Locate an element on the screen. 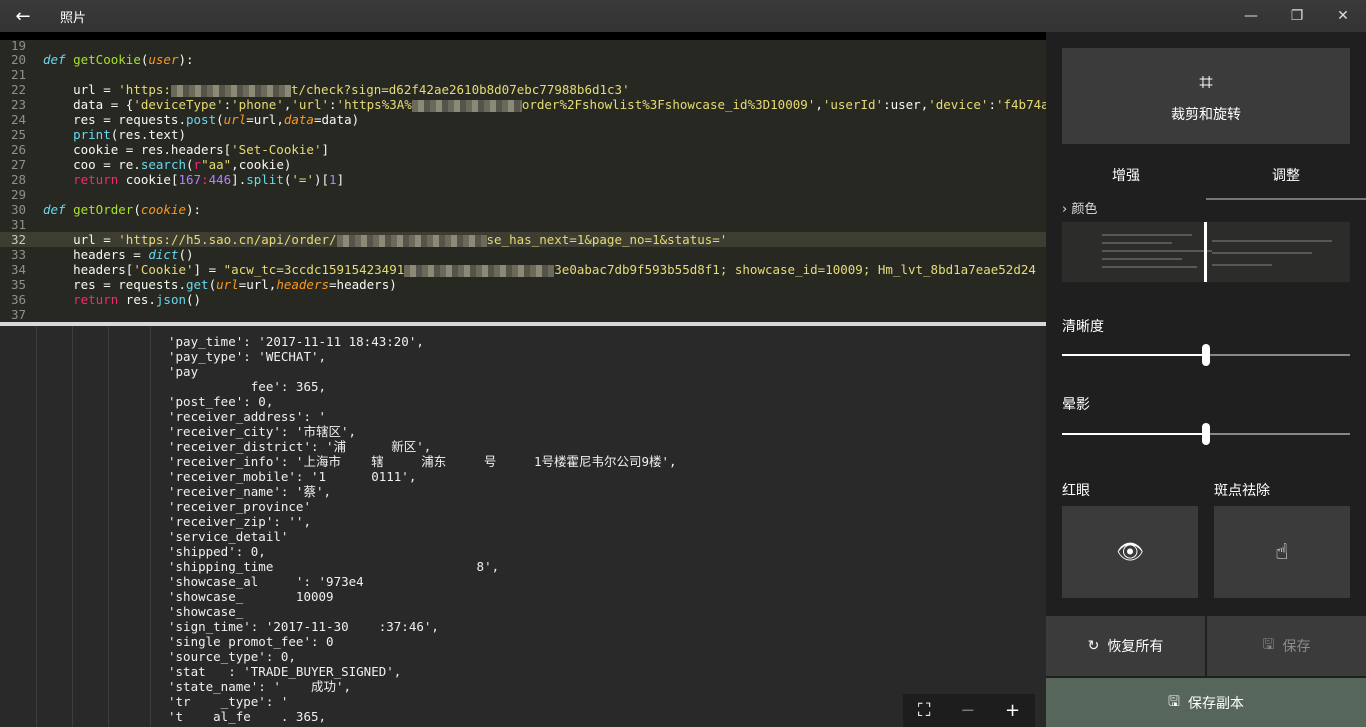 The width and height of the screenshot is (1366, 727). console-line: 'receiver_province' is located at coordinates (239, 506).